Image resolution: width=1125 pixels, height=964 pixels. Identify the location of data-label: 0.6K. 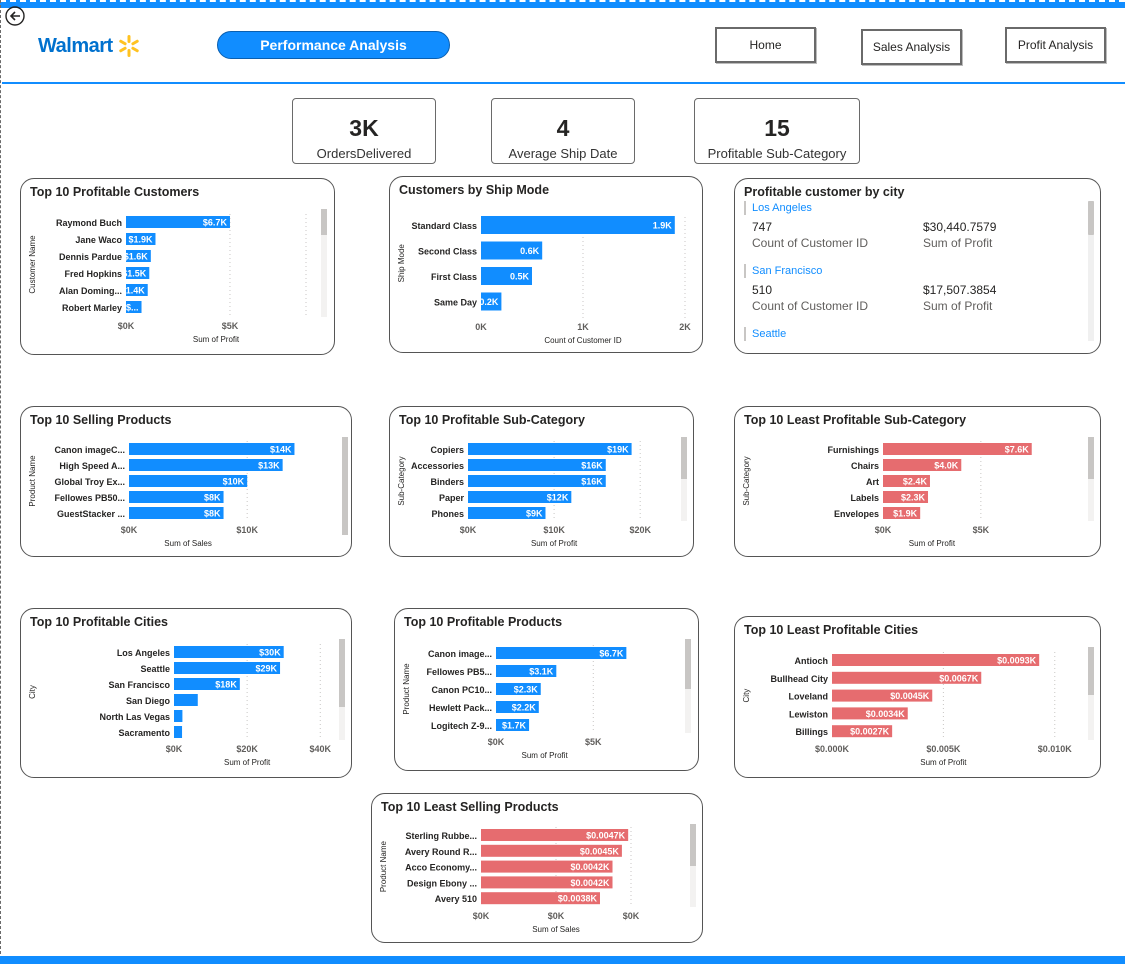
(530, 251).